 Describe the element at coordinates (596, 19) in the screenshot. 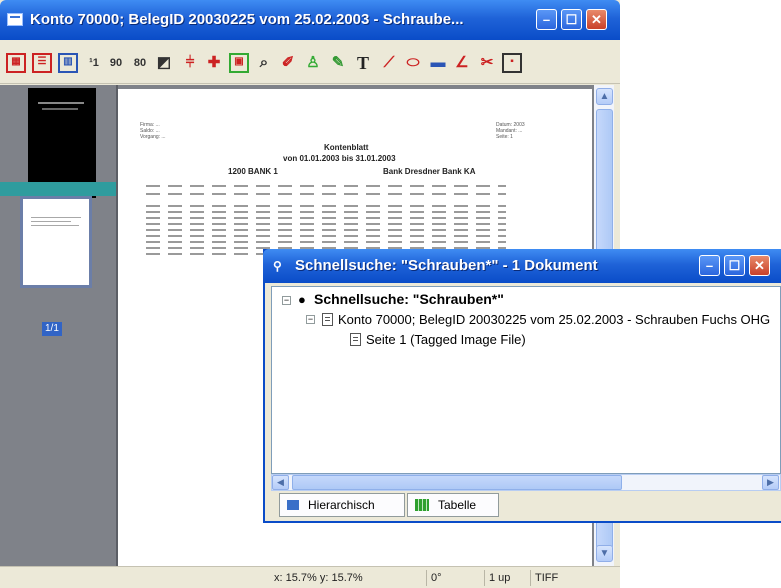

I see `close-button: ✕` at that location.